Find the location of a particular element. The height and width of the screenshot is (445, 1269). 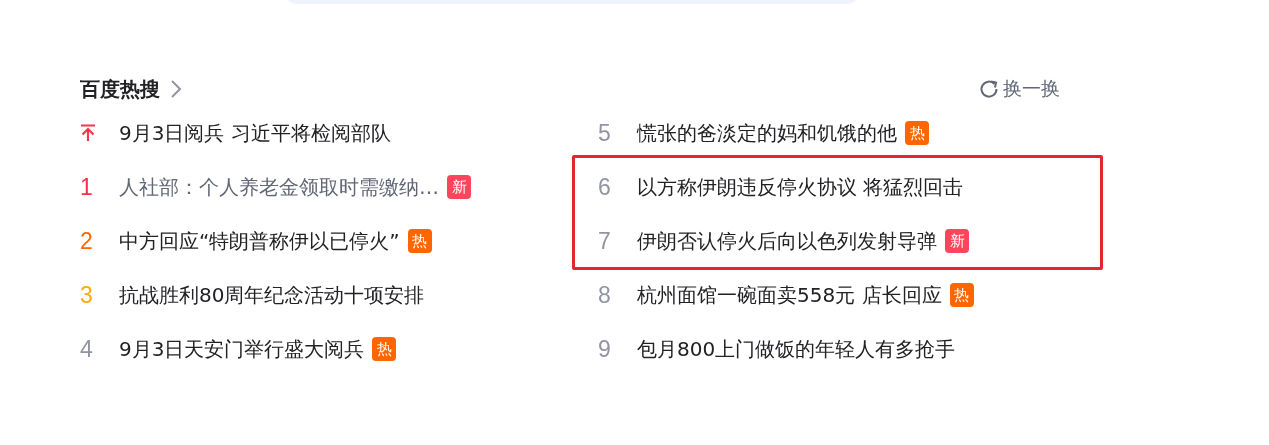

headline-link: 伊朗否认停火后向以色列发射导弹 is located at coordinates (787, 241).